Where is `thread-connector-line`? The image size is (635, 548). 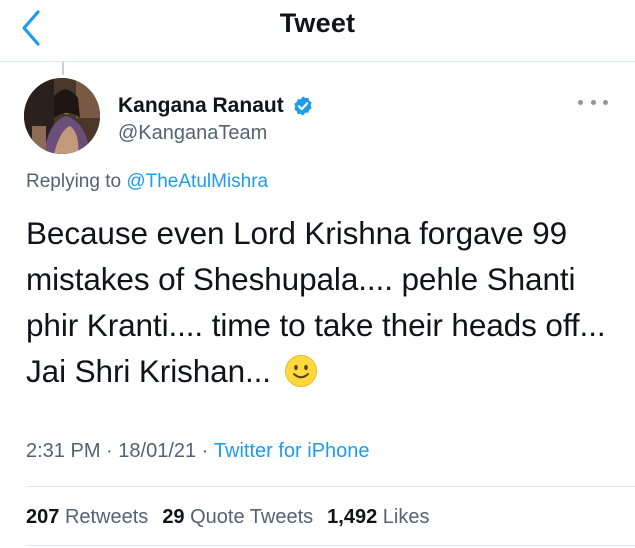 thread-connector-line is located at coordinates (63, 68).